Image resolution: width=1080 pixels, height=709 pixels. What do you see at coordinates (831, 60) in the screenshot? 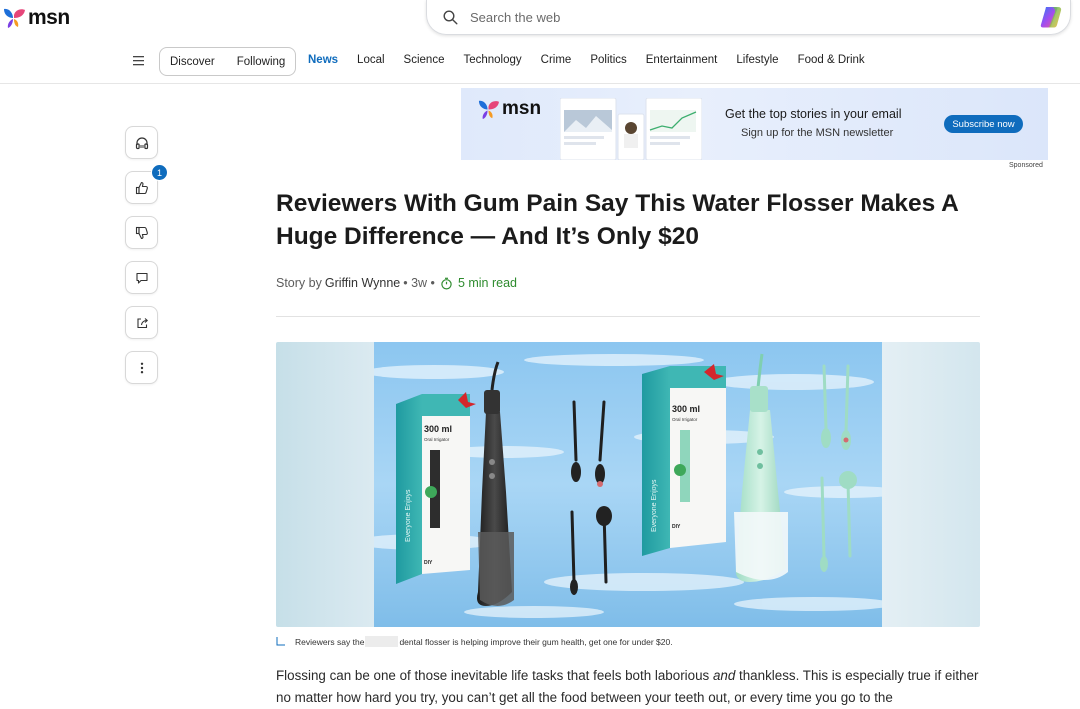
I see `nav-food-drink: Food & Drink` at bounding box center [831, 60].